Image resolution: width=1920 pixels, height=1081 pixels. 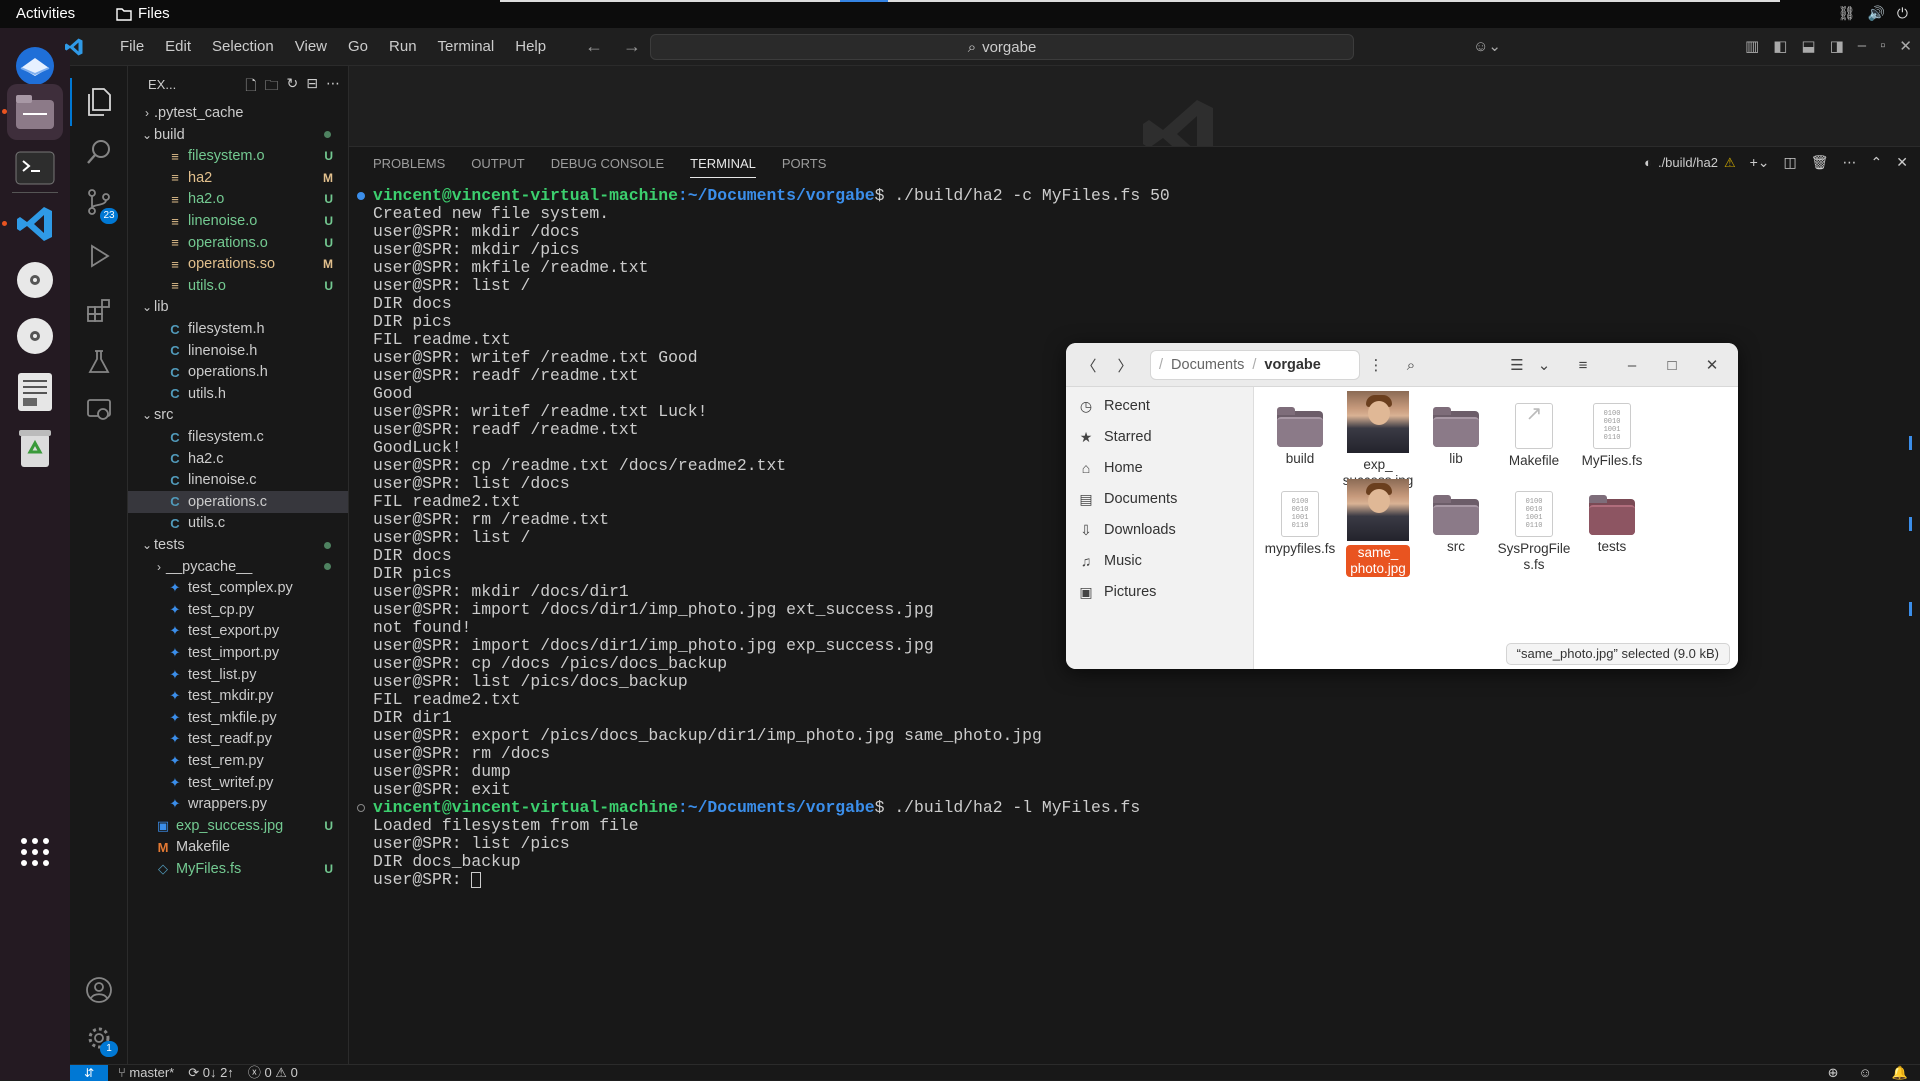 I want to click on tree-file: Clinenoise.c, so click(x=238, y=480).